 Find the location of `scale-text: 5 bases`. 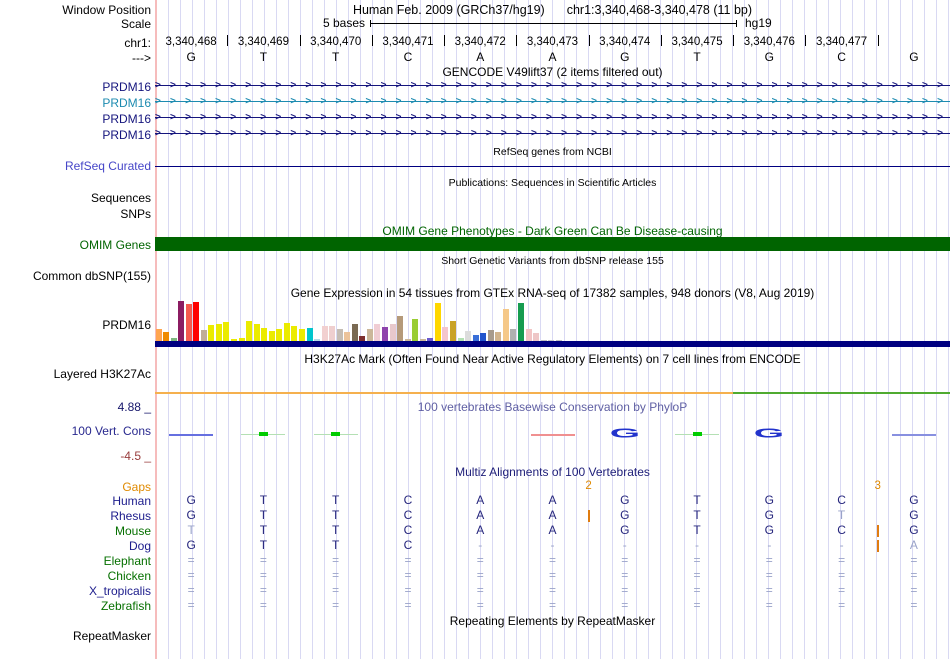

scale-text: 5 bases is located at coordinates (343, 23).